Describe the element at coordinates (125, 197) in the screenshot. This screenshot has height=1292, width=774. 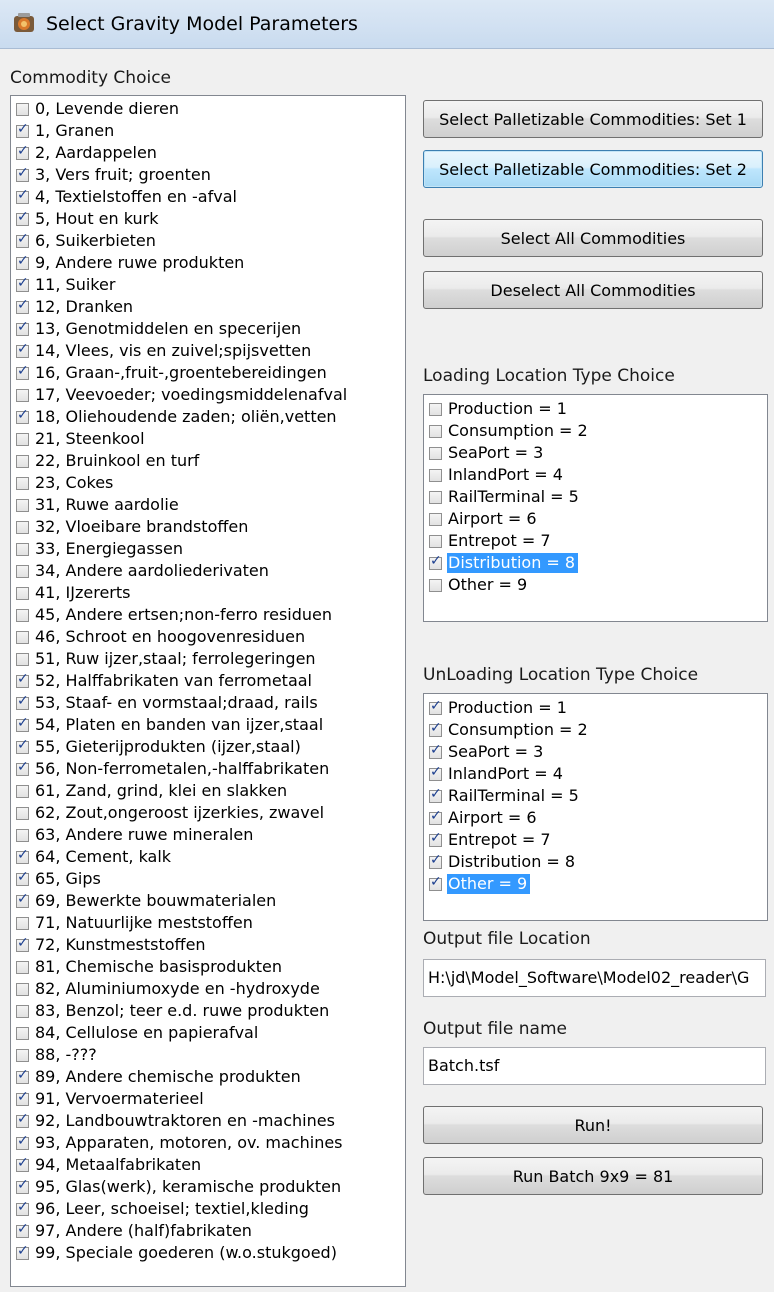
I see `commodity-item: 4, Textielstoffen en -afval` at that location.